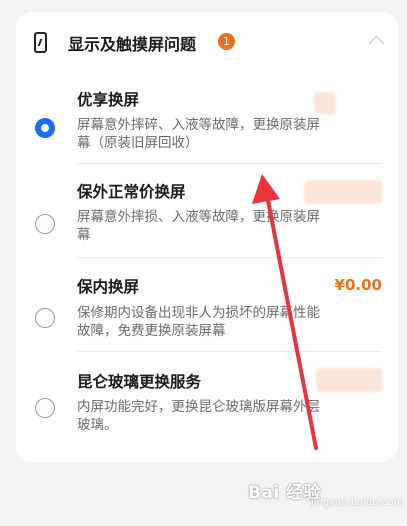  I want to click on watermark-domain: jingyan.baidu.com, so click(357, 502).